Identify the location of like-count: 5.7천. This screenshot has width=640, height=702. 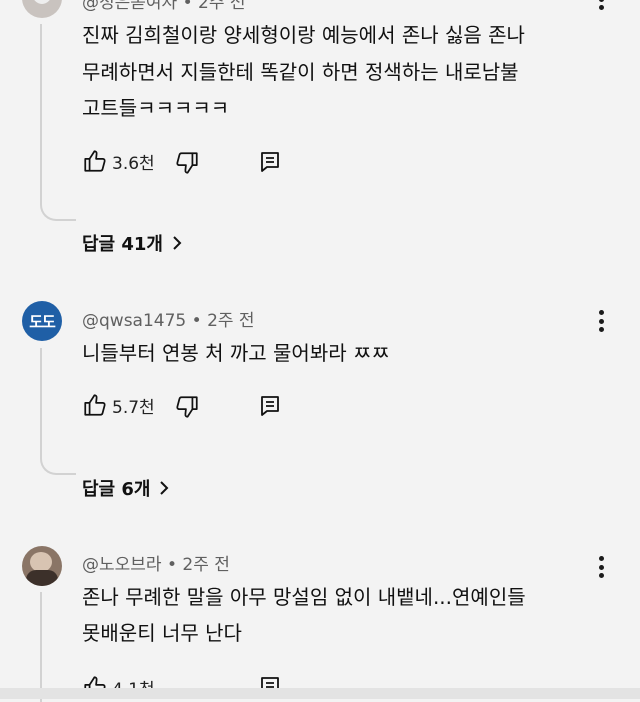
(133, 407).